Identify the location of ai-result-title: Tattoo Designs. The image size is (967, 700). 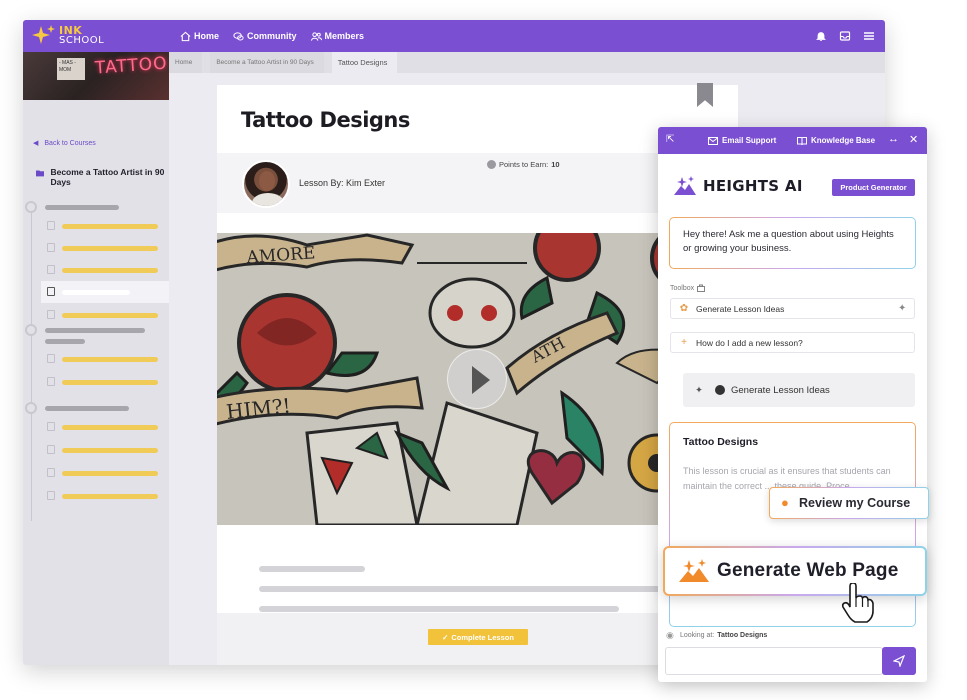
(721, 442).